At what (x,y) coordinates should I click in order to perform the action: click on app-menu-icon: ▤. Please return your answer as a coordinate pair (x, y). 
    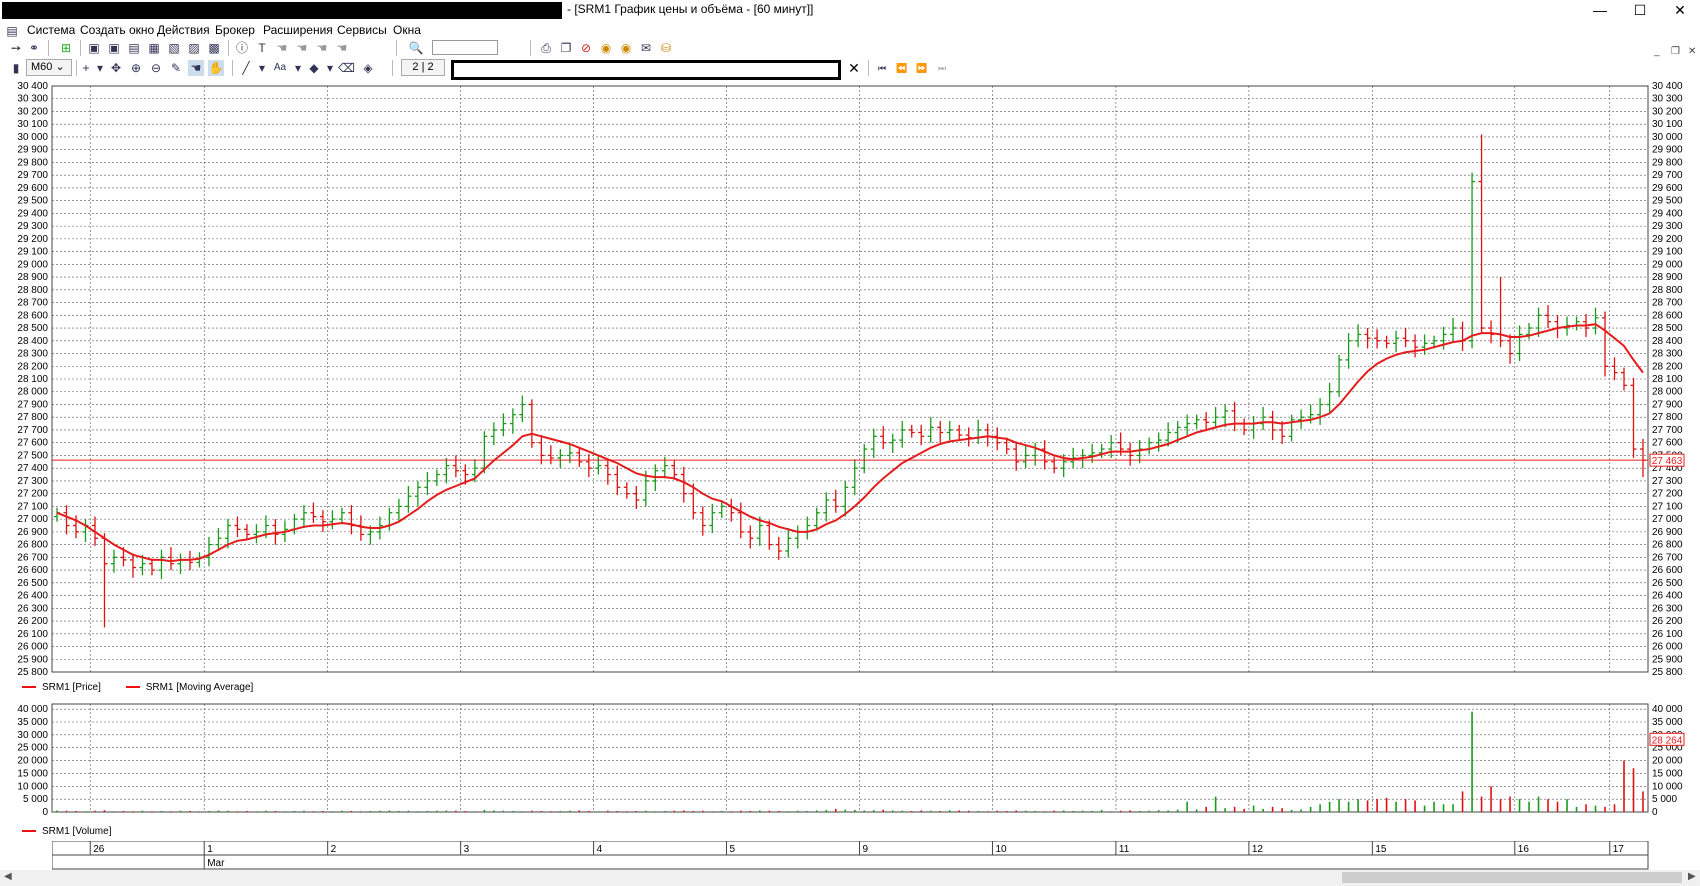
    Looking at the image, I should click on (12, 31).